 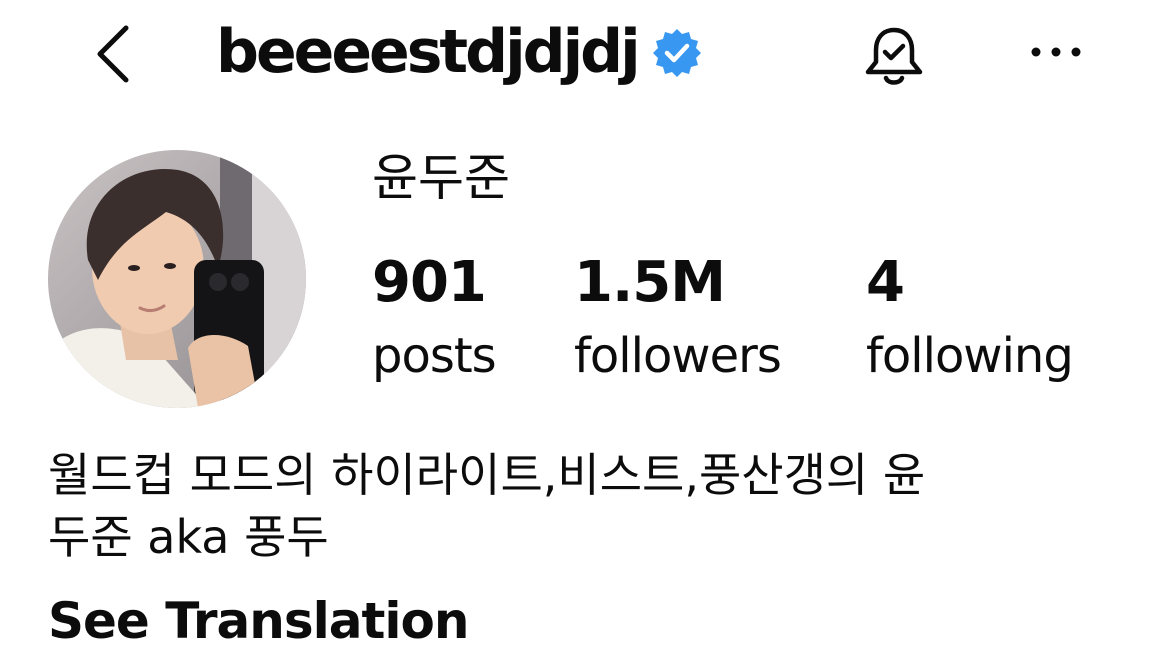 I want to click on bell-check-icon, so click(x=894, y=56).